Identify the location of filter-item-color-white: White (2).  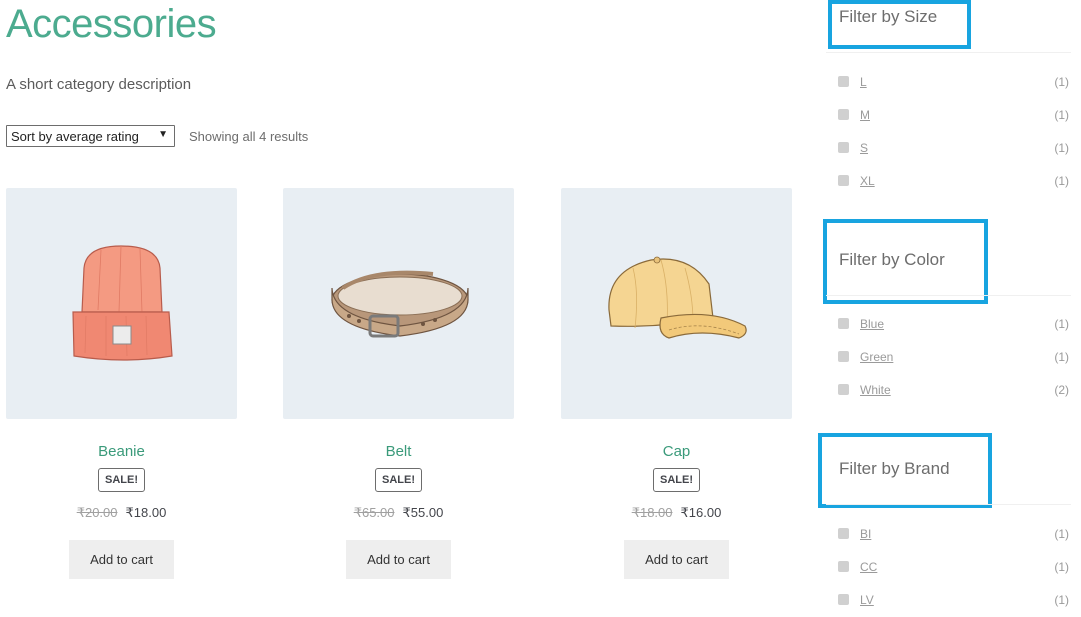
(954, 391).